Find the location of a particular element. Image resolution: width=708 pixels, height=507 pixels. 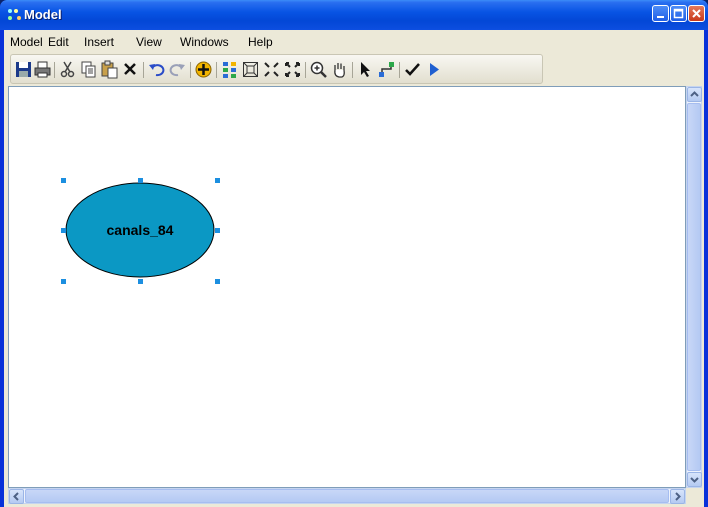

scroll-up-button is located at coordinates (694, 94).